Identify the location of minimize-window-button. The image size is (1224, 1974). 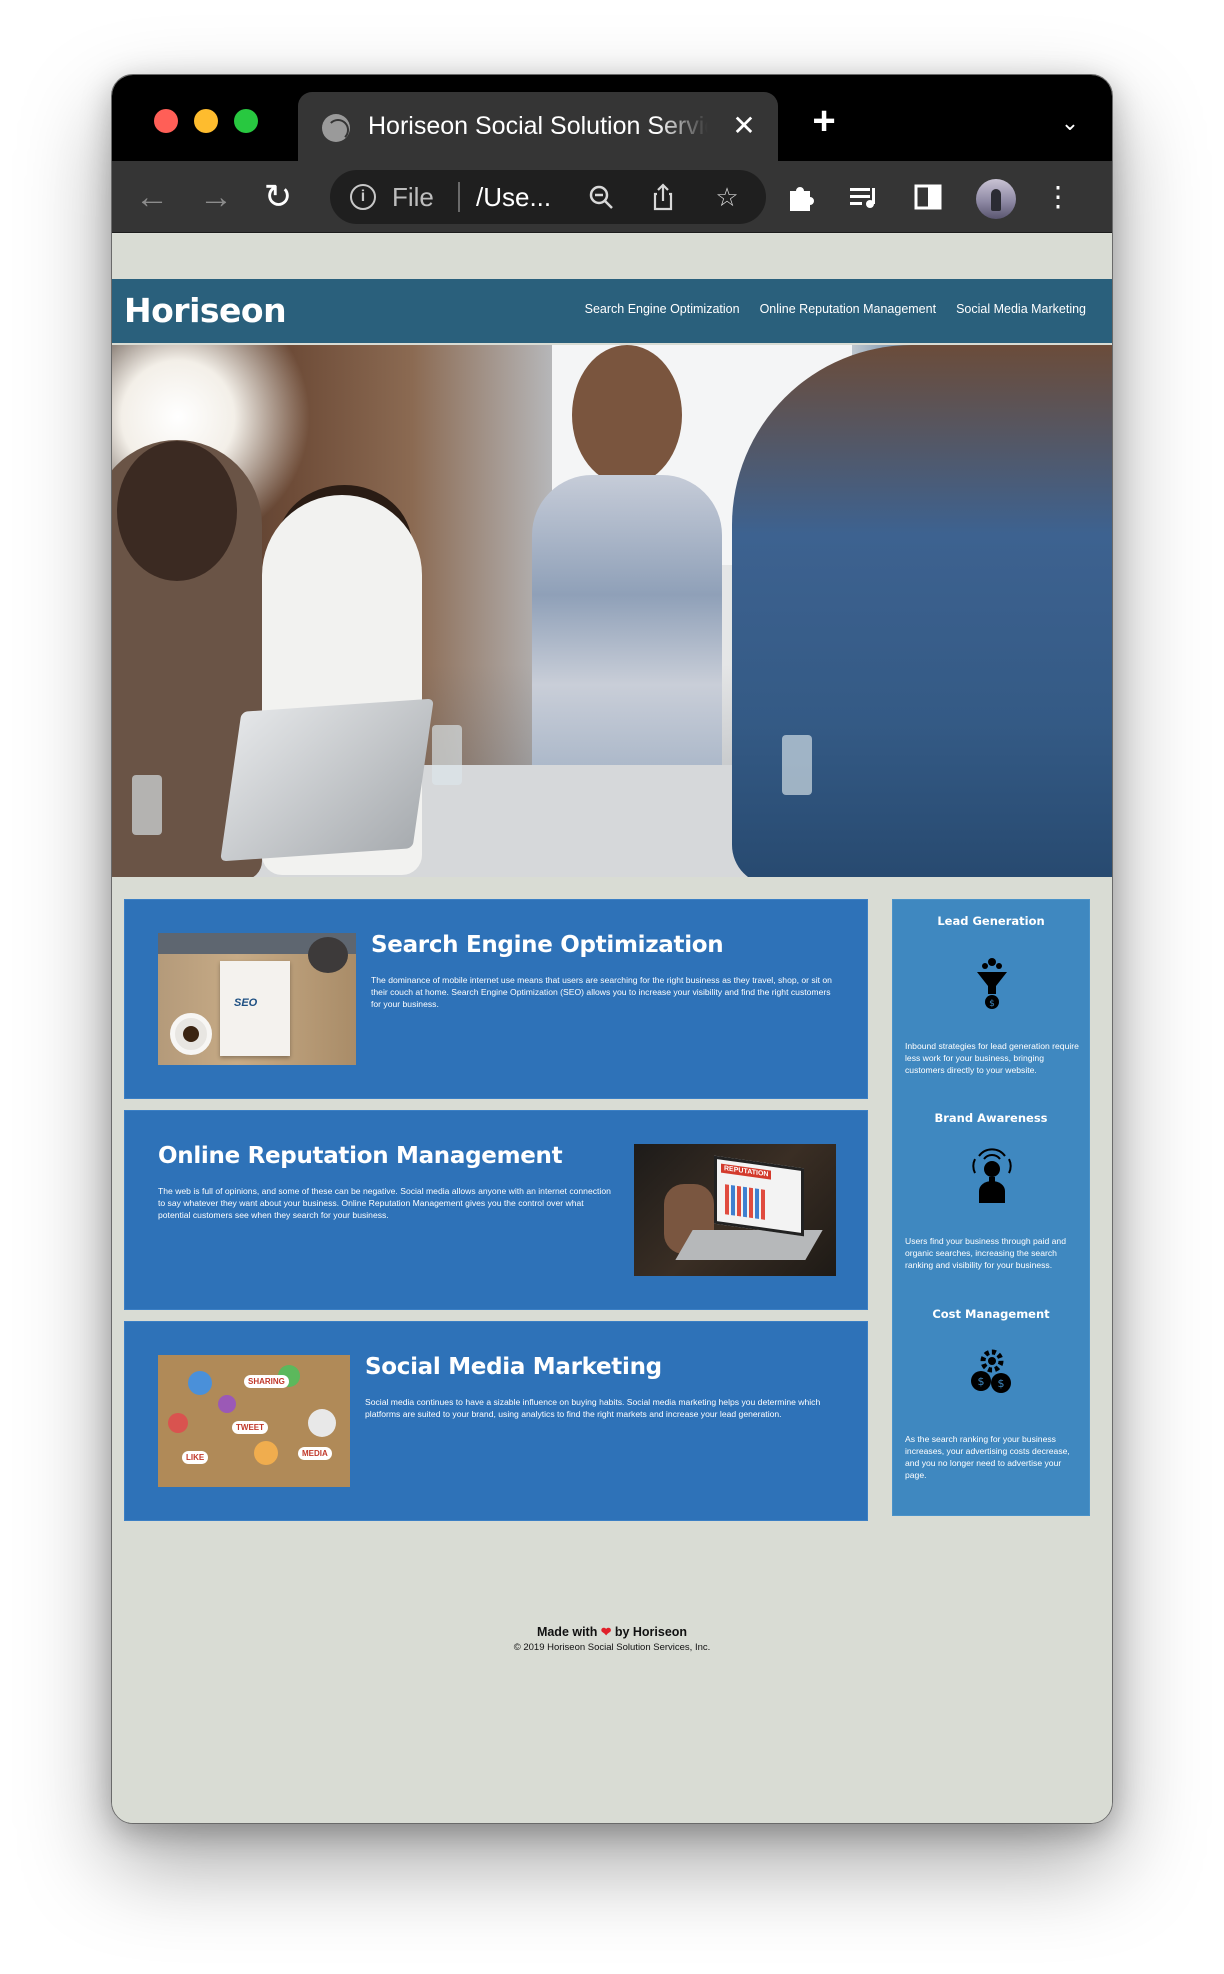
(206, 121).